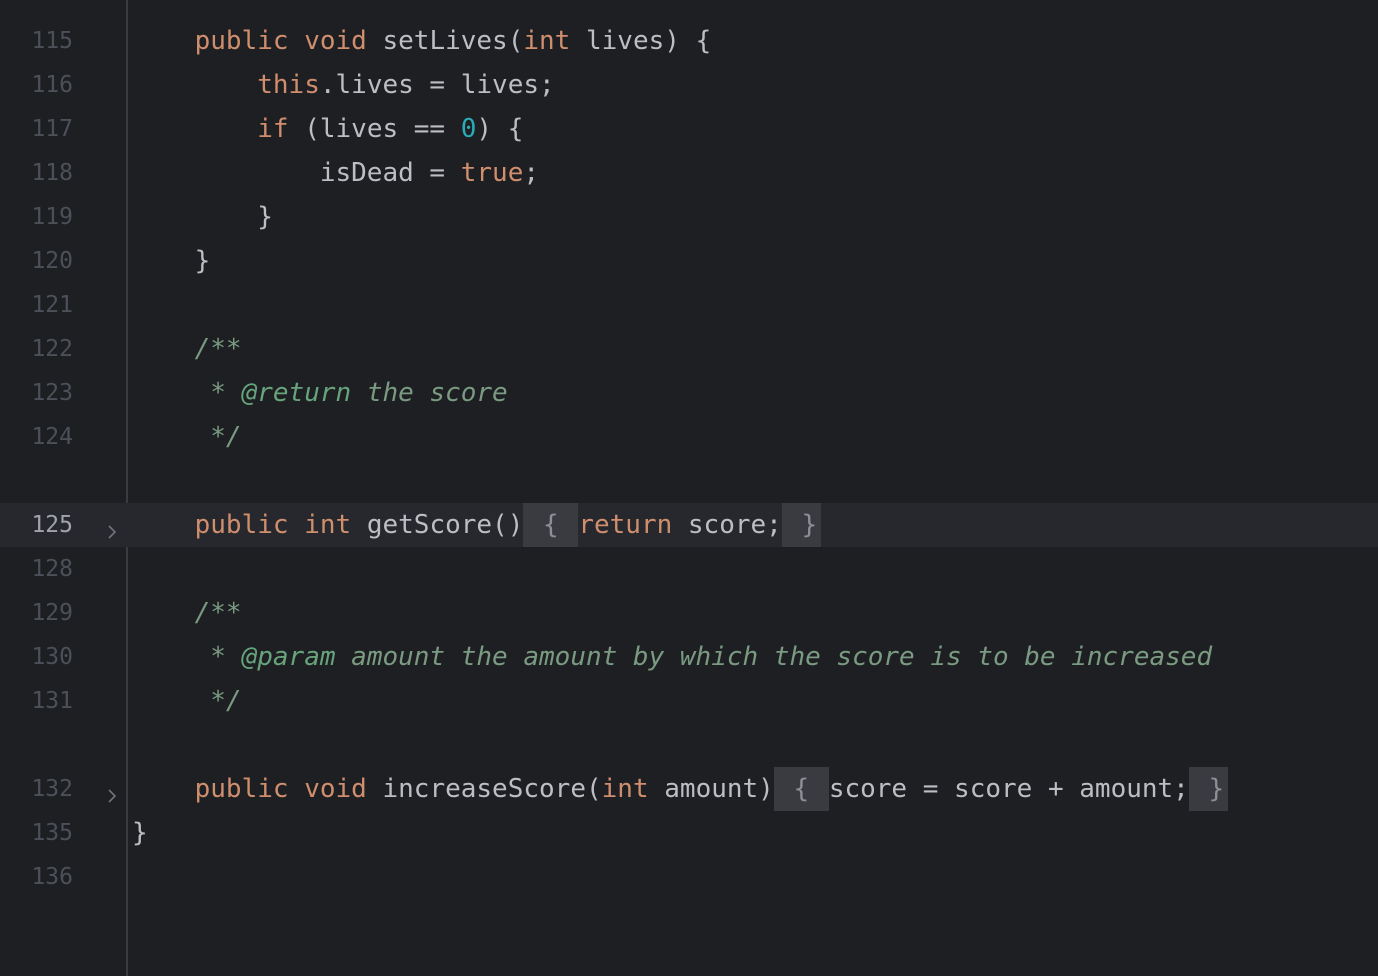  I want to click on line-number: 136, so click(36, 877).